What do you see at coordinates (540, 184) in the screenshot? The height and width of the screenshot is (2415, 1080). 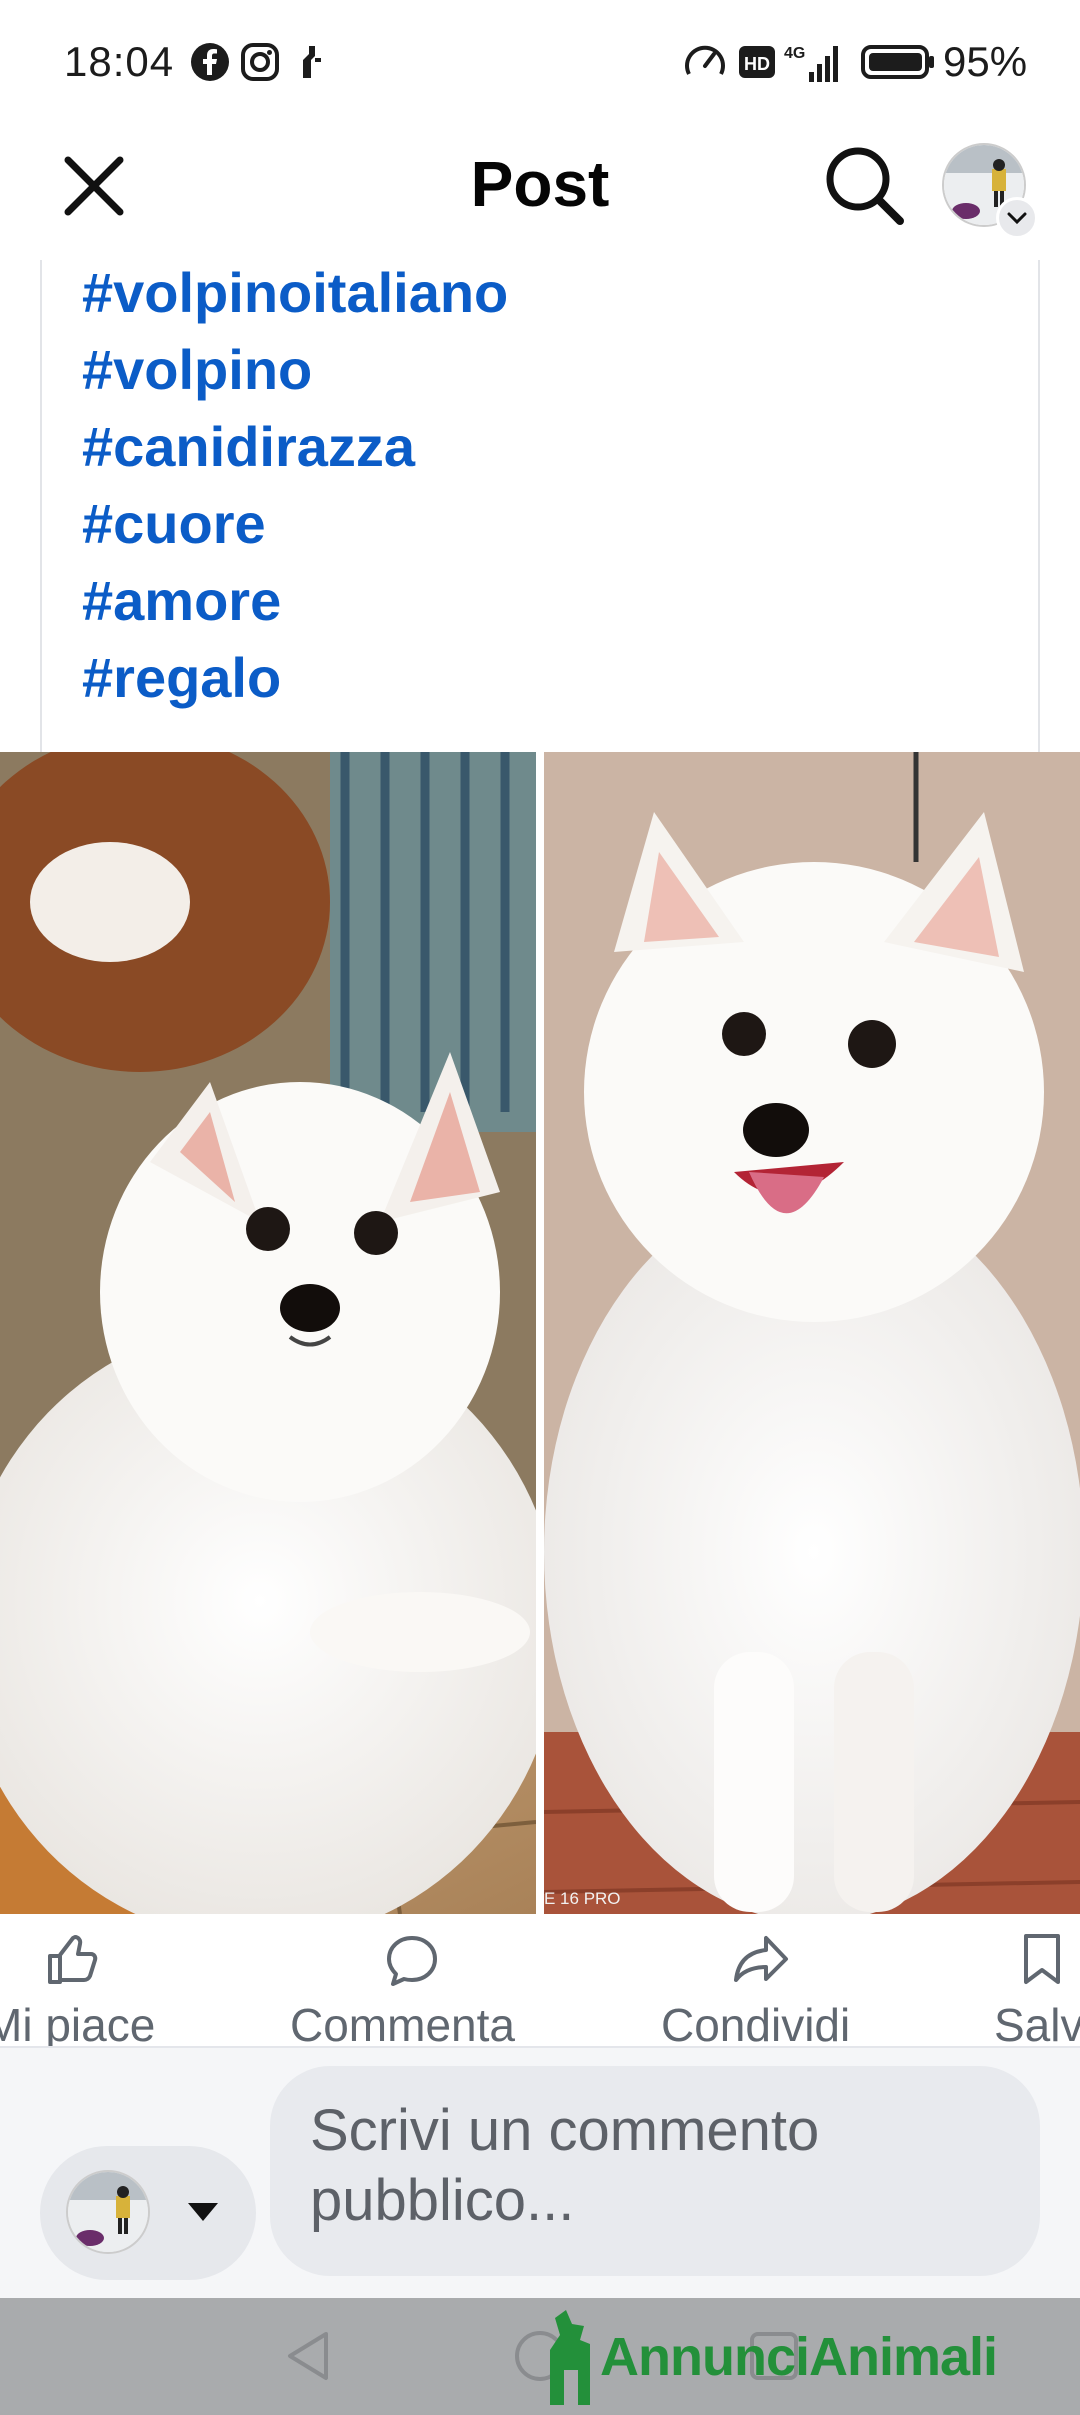 I see `page-title: Post` at bounding box center [540, 184].